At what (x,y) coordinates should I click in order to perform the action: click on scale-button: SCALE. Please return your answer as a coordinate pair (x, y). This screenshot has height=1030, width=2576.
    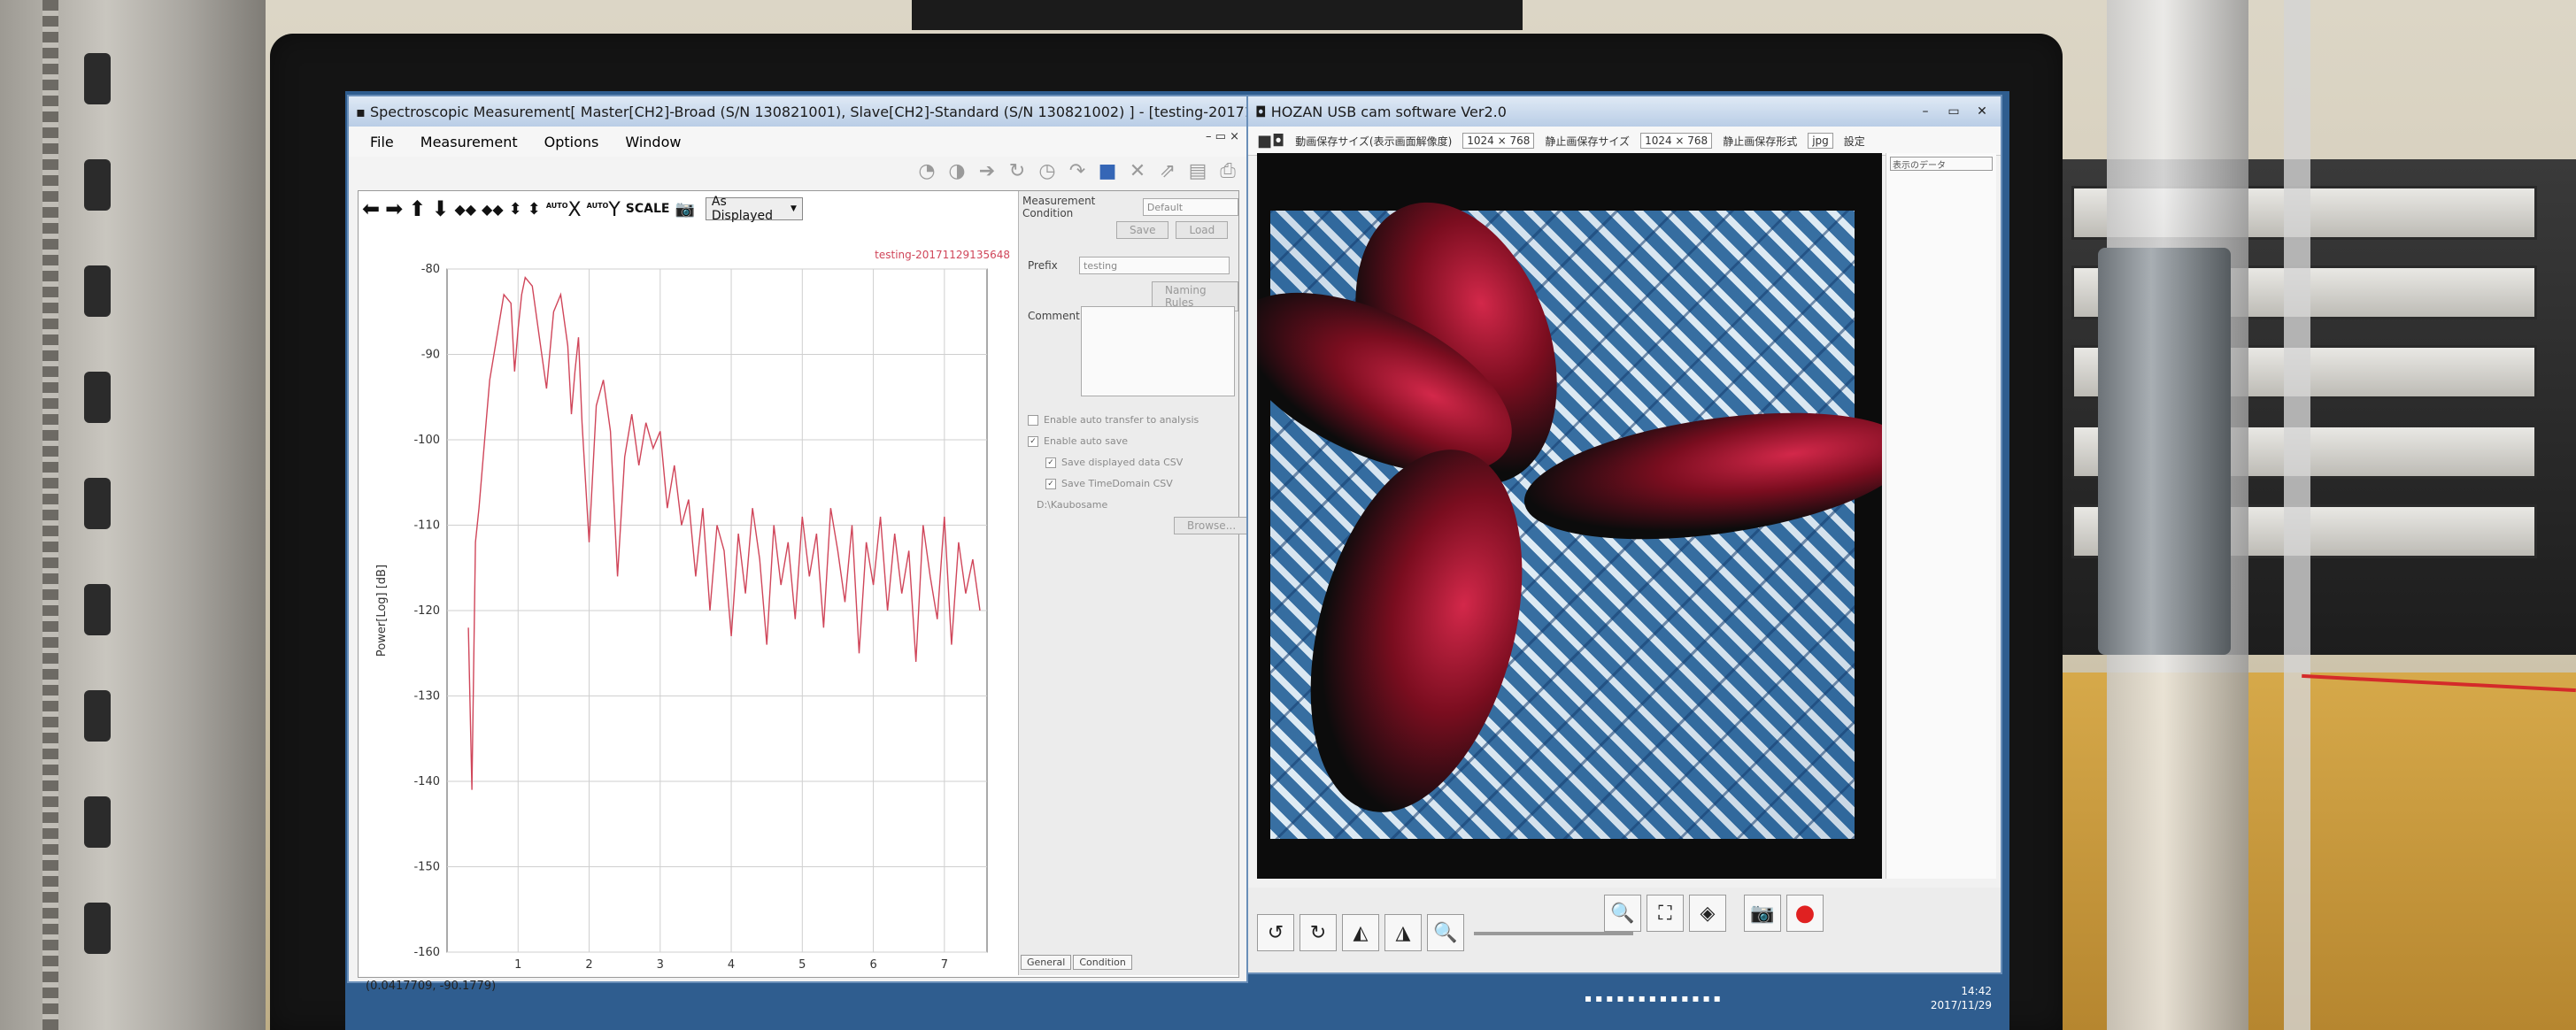
    Looking at the image, I should click on (648, 209).